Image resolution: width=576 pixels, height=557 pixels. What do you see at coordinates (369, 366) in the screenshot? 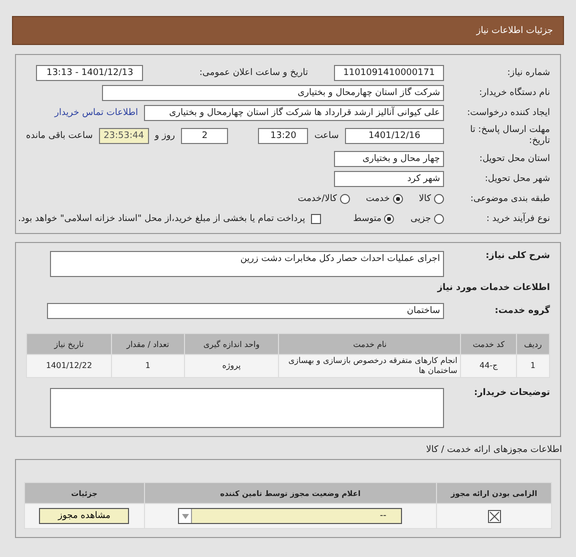
I see `table-cell: انجام کارهای متفرقه درخصوص بازسازی و بهسازی ساختمان ها` at bounding box center [369, 366].